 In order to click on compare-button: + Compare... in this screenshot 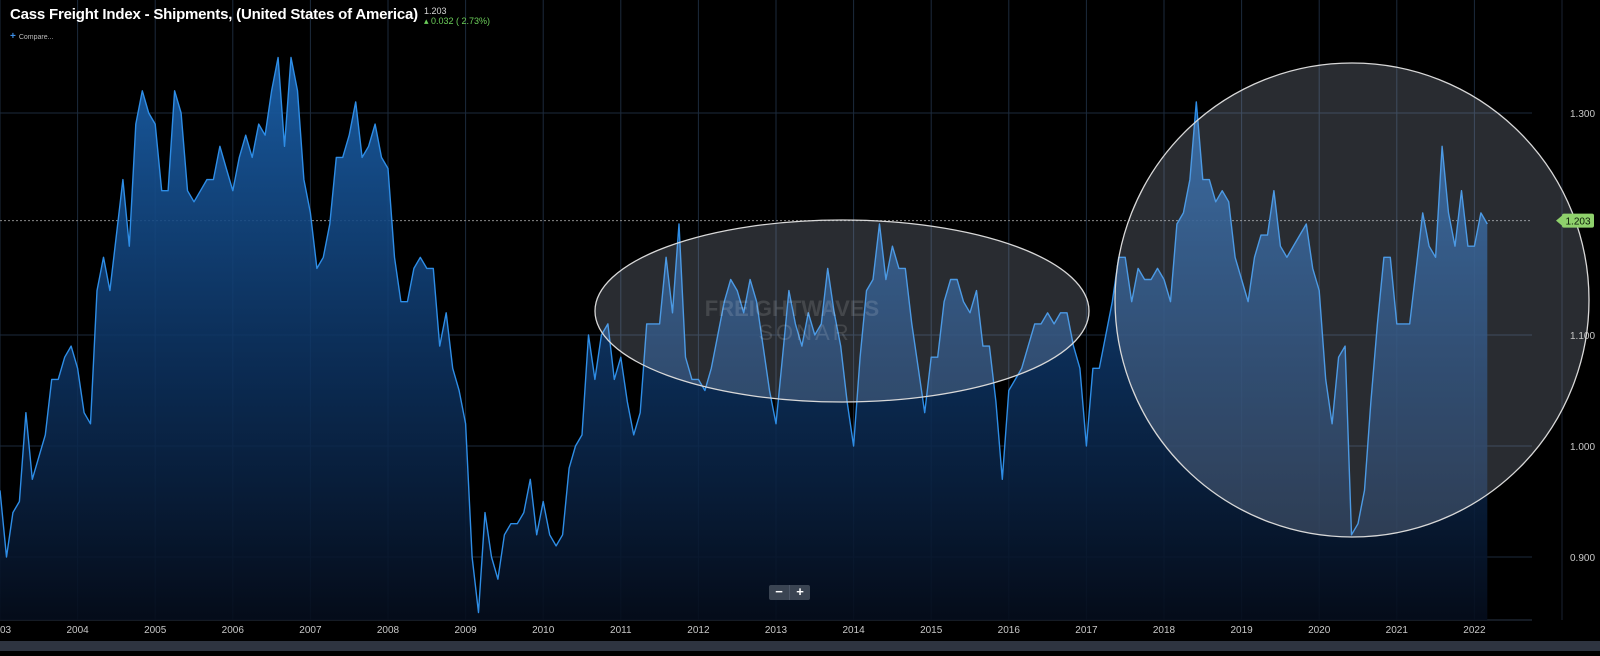, I will do `click(32, 36)`.